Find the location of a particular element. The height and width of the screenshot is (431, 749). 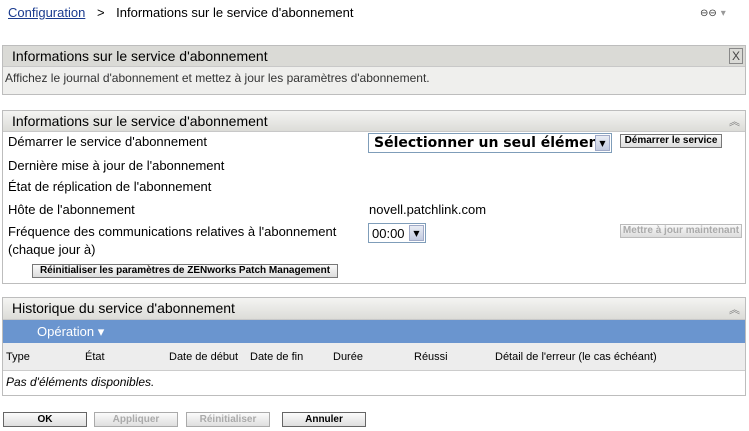

breadcrumb-link-configuration: Configuration is located at coordinates (46, 12).